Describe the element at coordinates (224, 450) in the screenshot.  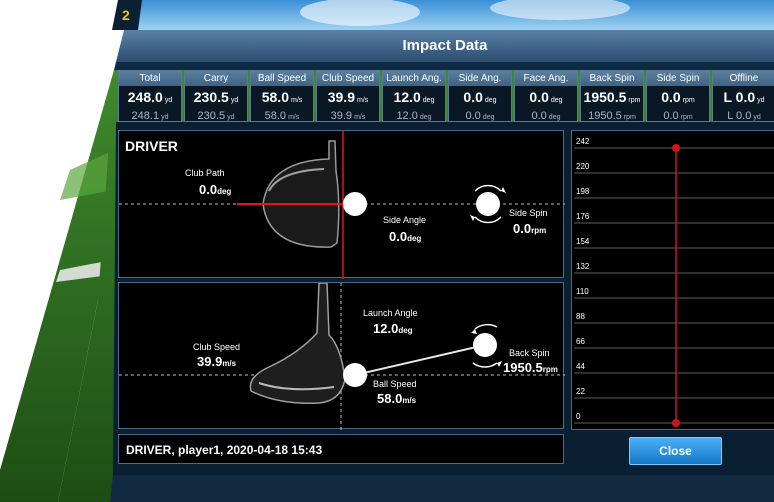
I see `shot-info-text: DRIVER, player1, 2020-04-18 15:43` at that location.